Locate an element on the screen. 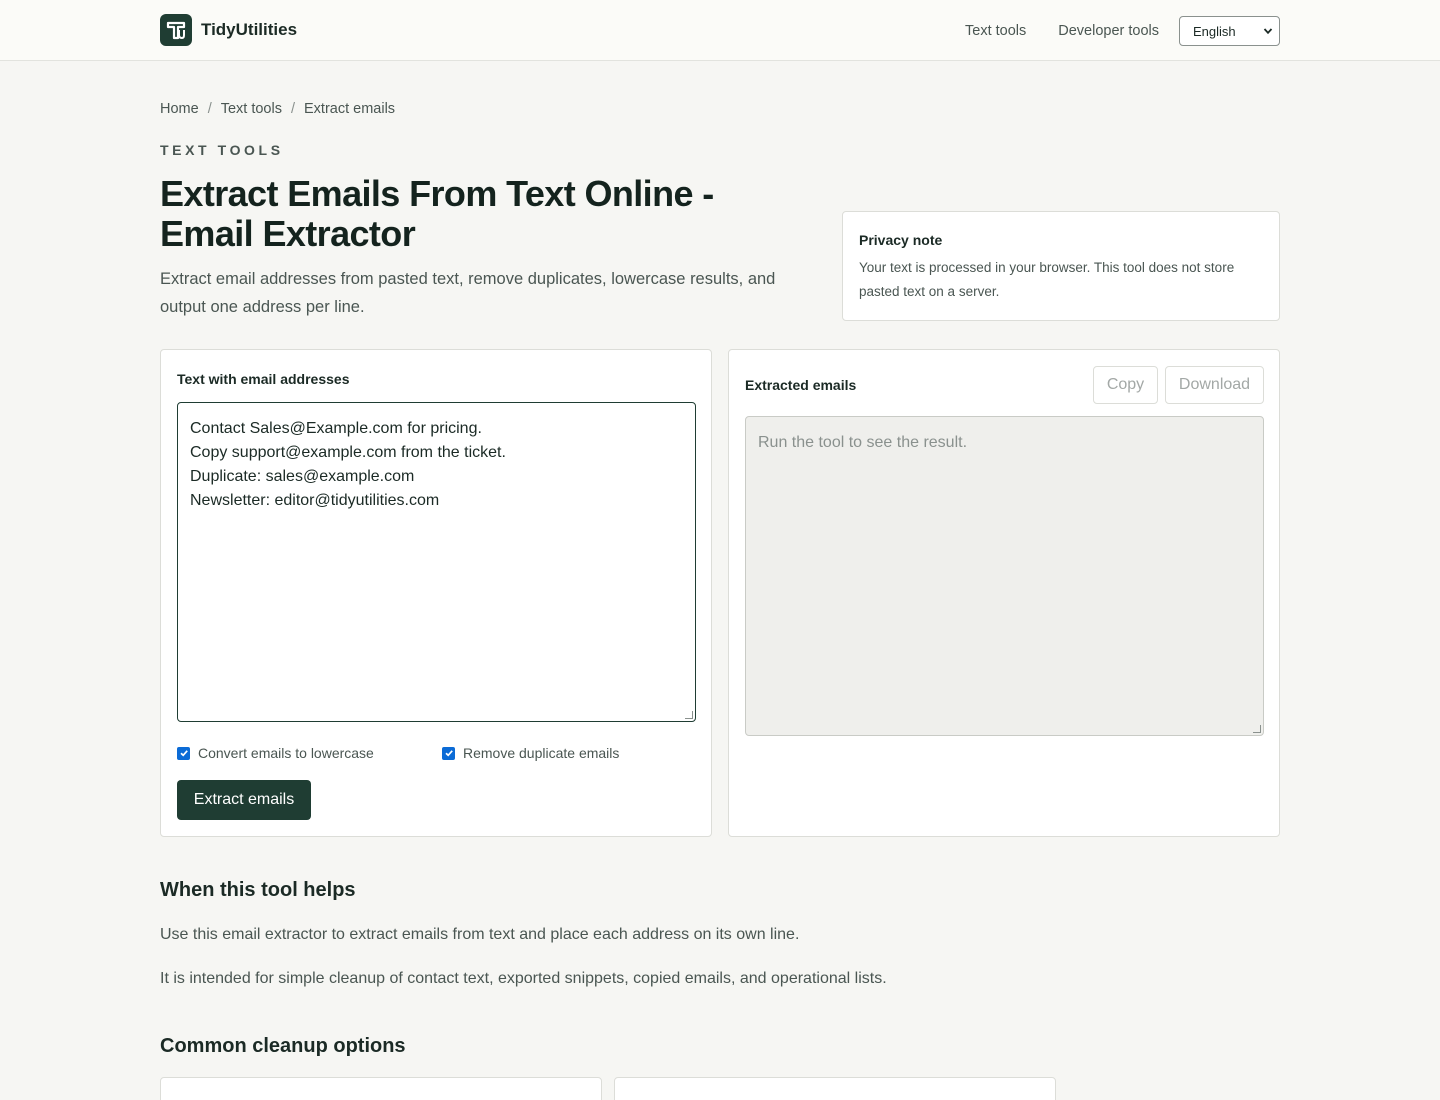 The width and height of the screenshot is (1440, 1100). category-eyebrow: TEXT TOOLS is located at coordinates (222, 150).